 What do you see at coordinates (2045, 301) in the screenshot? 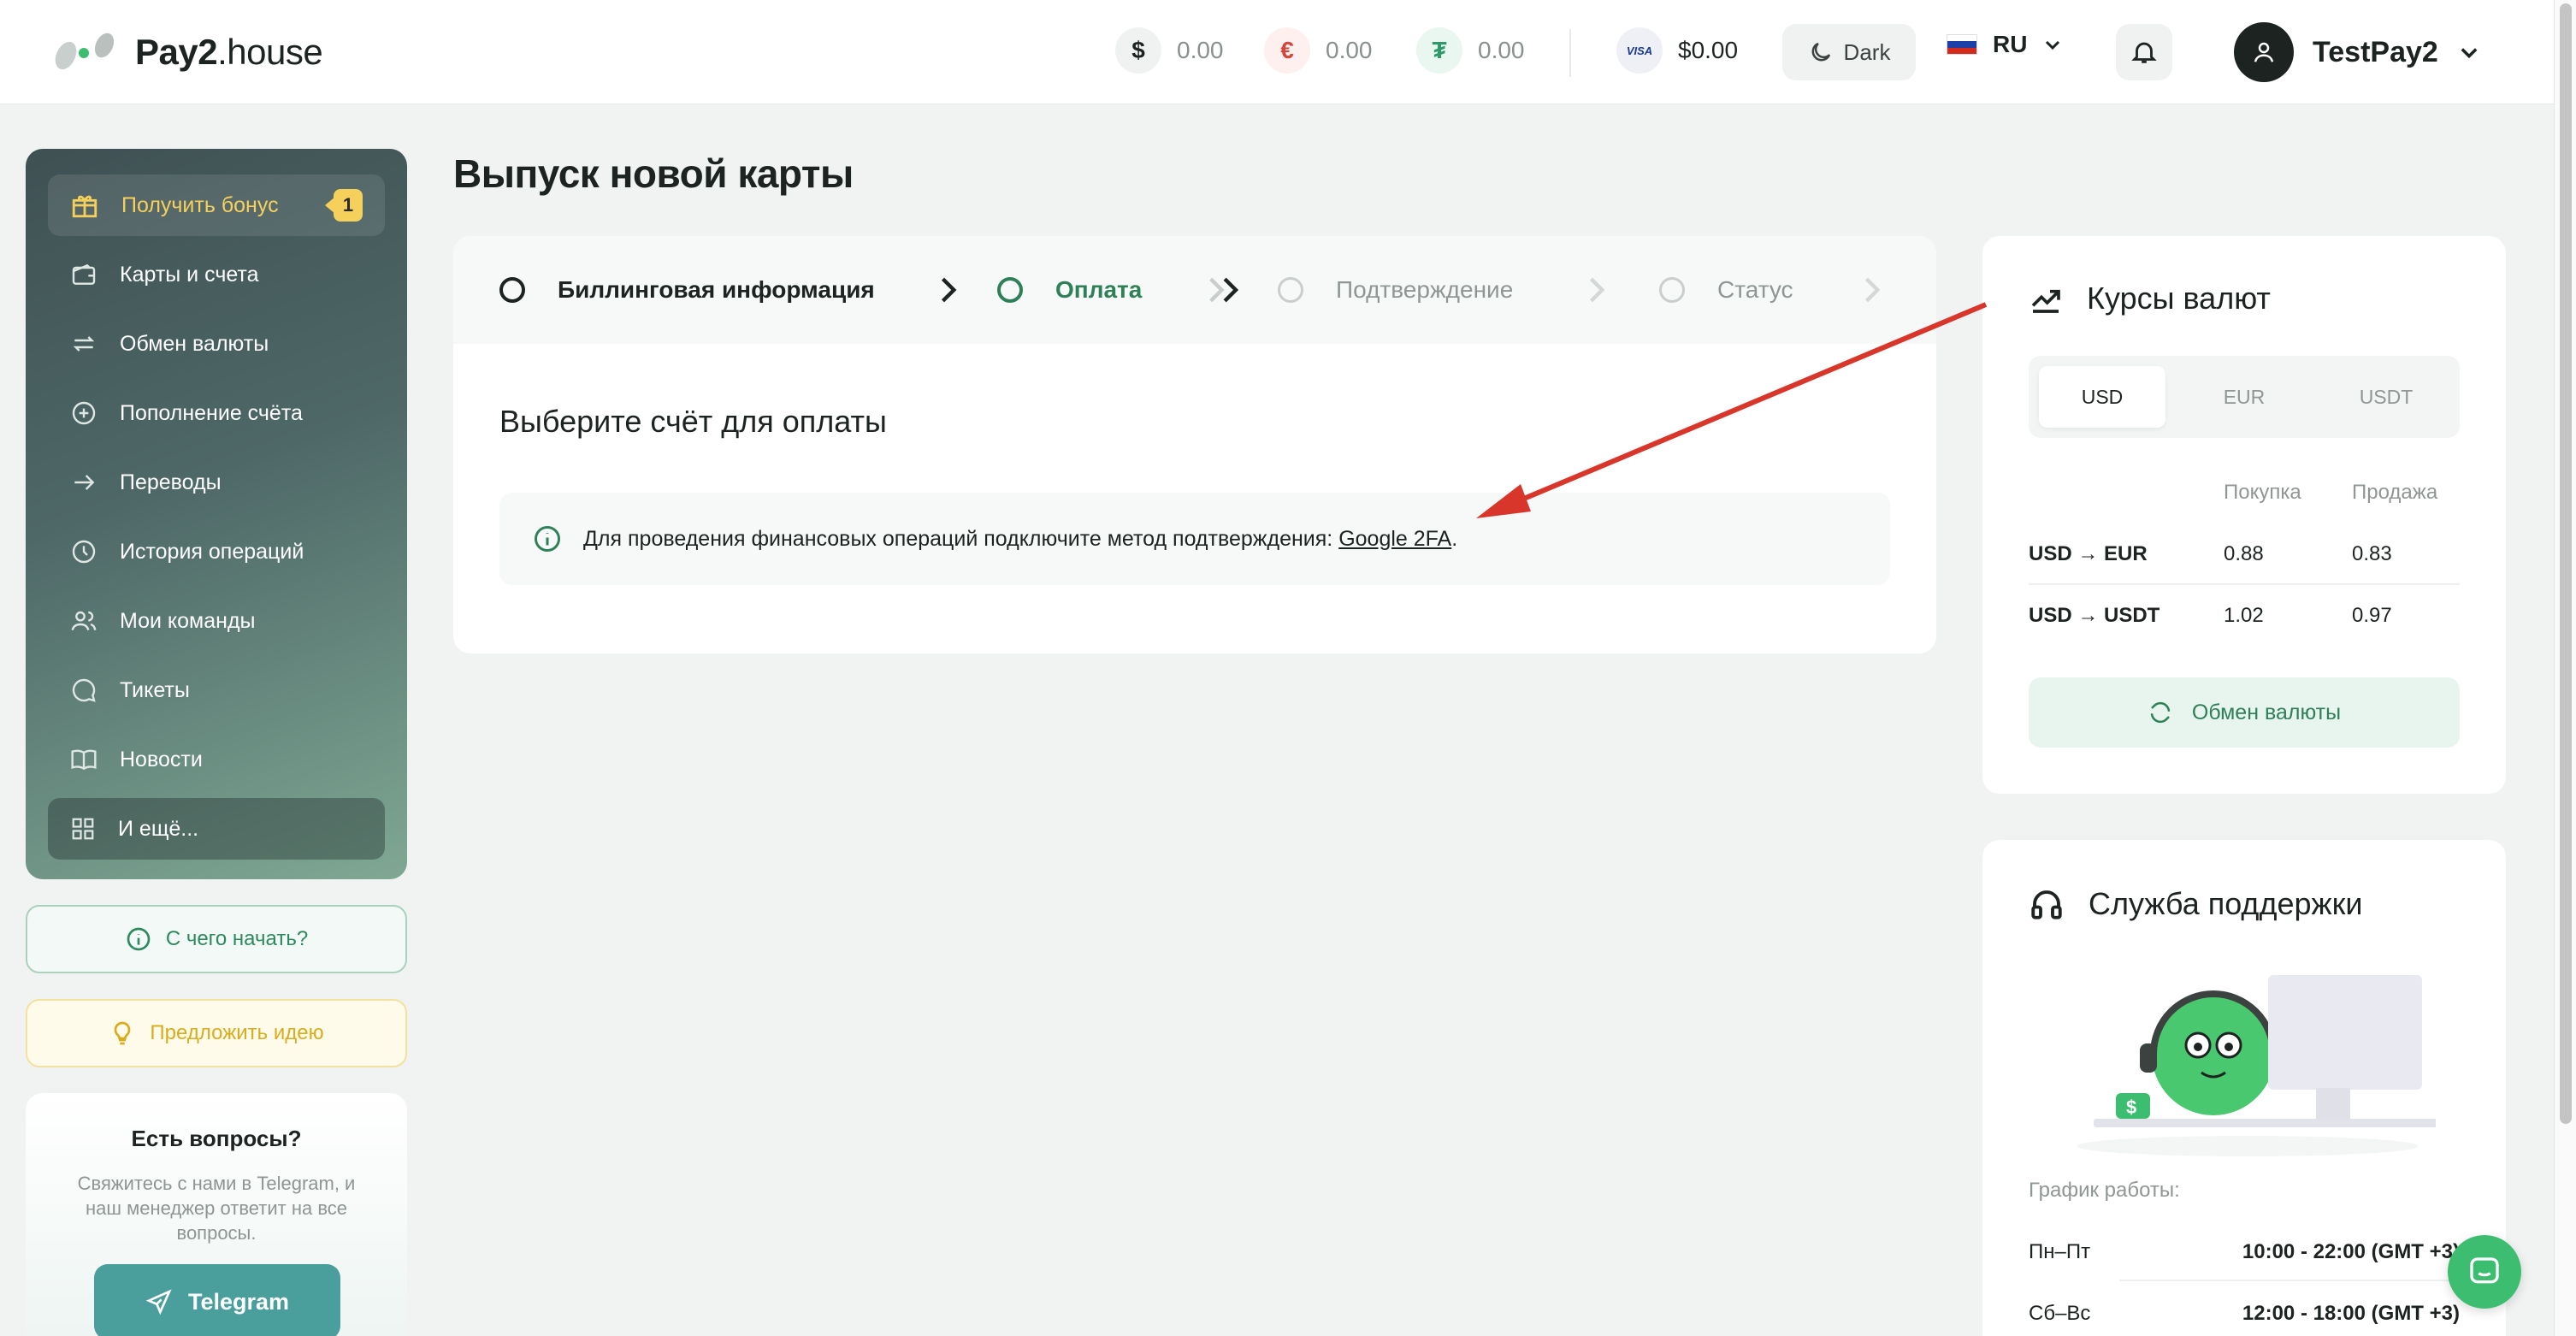
I see `trending-up-icon` at bounding box center [2045, 301].